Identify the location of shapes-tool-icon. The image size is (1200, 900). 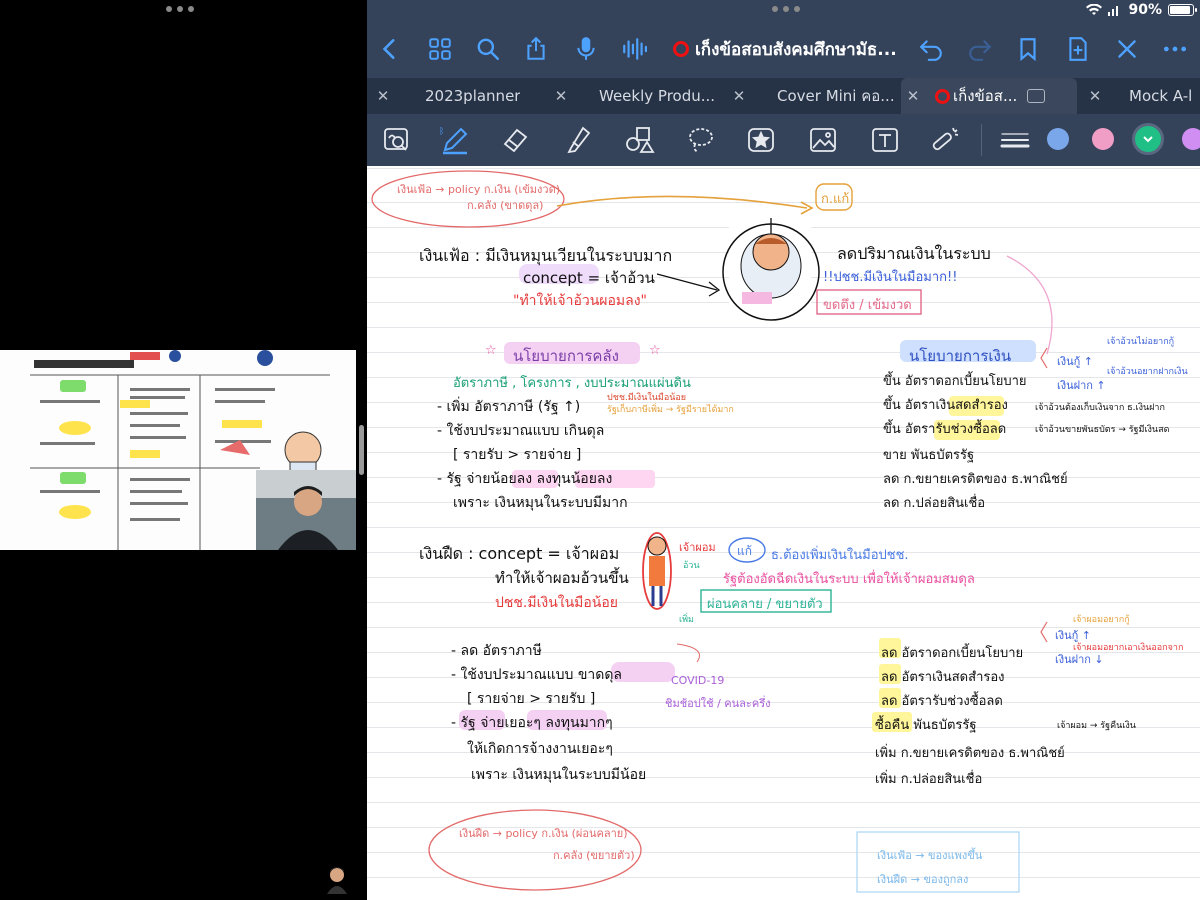
(639, 140).